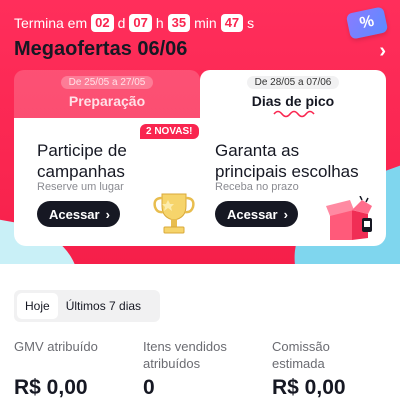 This screenshot has height=400, width=400. Describe the element at coordinates (37, 306) in the screenshot. I see `tab-today: Hoje` at that location.